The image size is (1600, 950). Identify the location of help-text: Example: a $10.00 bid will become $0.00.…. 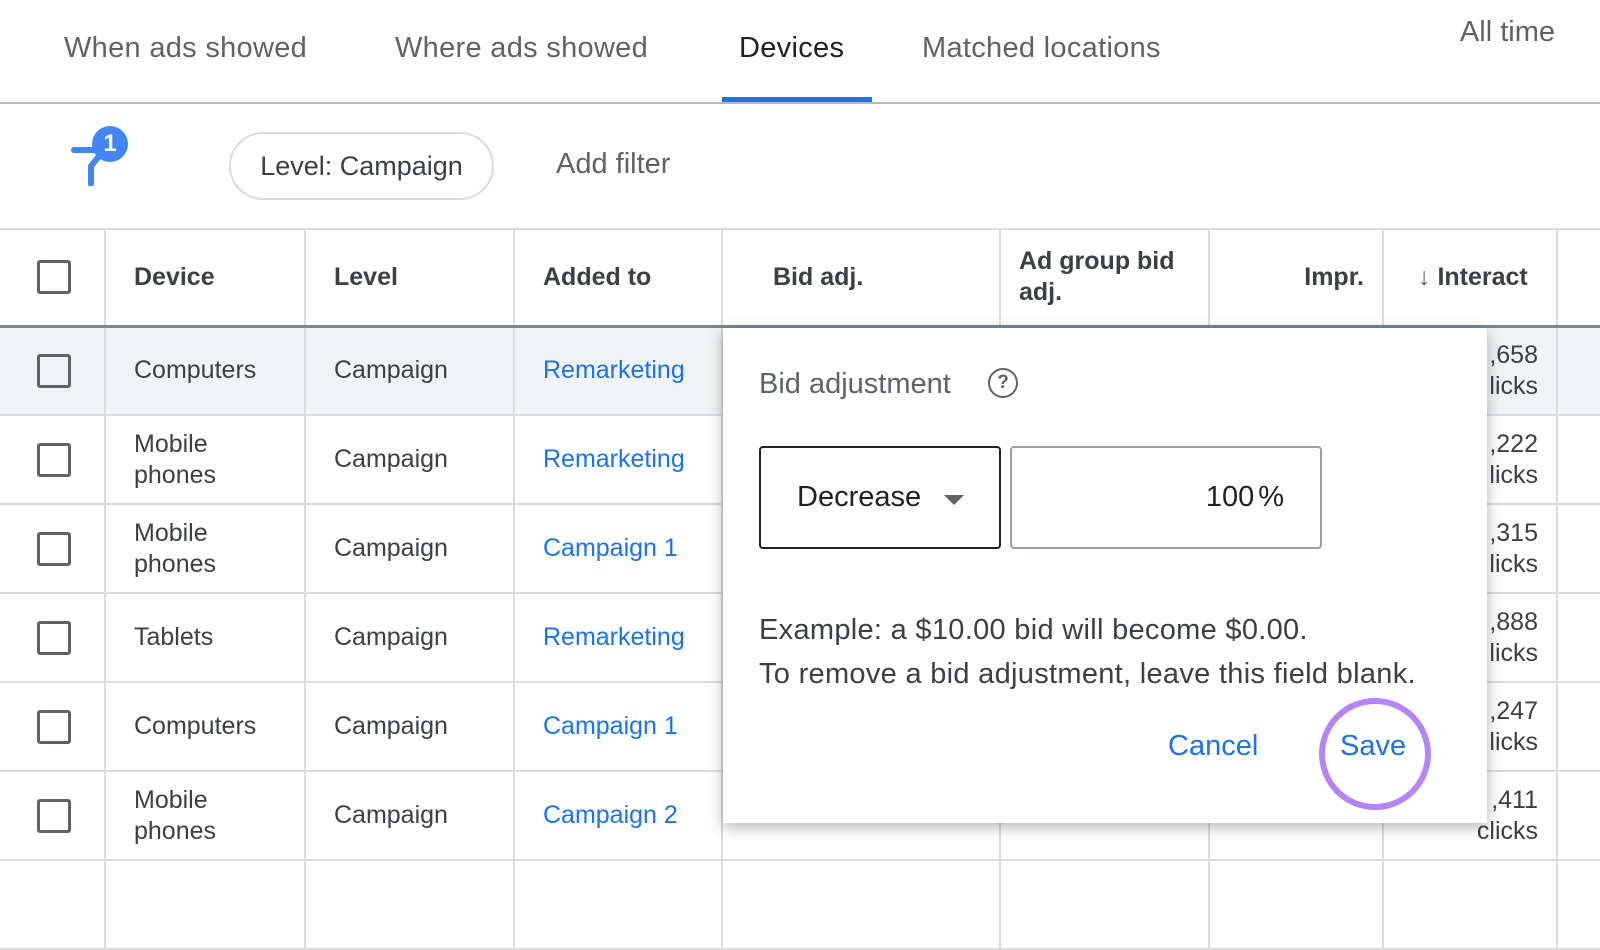
(1087, 652).